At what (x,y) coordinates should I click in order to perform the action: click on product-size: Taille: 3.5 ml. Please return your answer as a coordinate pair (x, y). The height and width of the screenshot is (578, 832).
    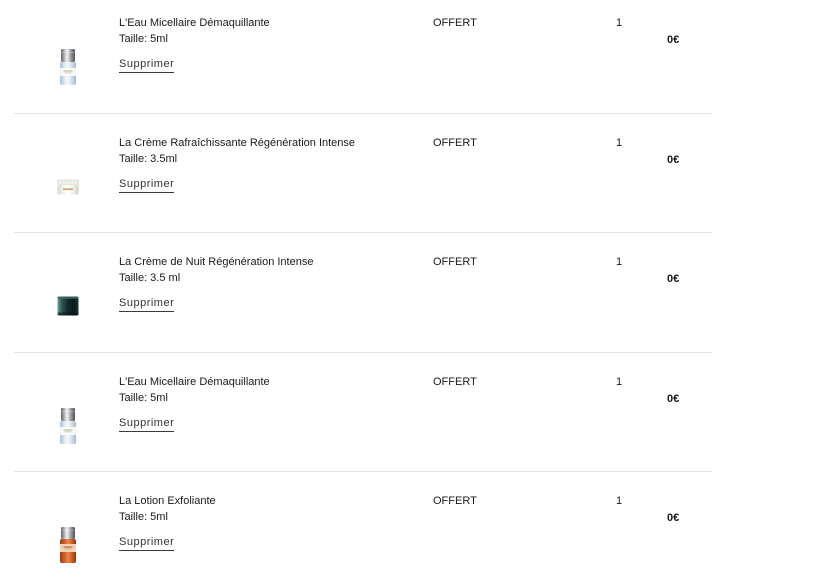
    Looking at the image, I should click on (150, 278).